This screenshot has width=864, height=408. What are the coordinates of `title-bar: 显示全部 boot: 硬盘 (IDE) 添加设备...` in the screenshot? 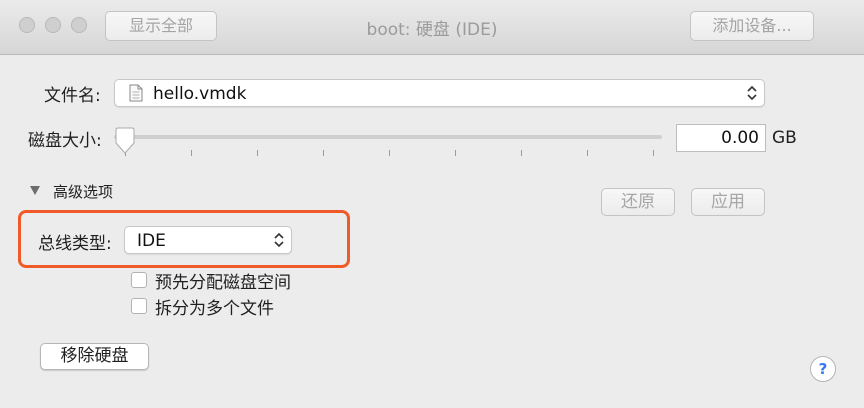 It's located at (432, 27).